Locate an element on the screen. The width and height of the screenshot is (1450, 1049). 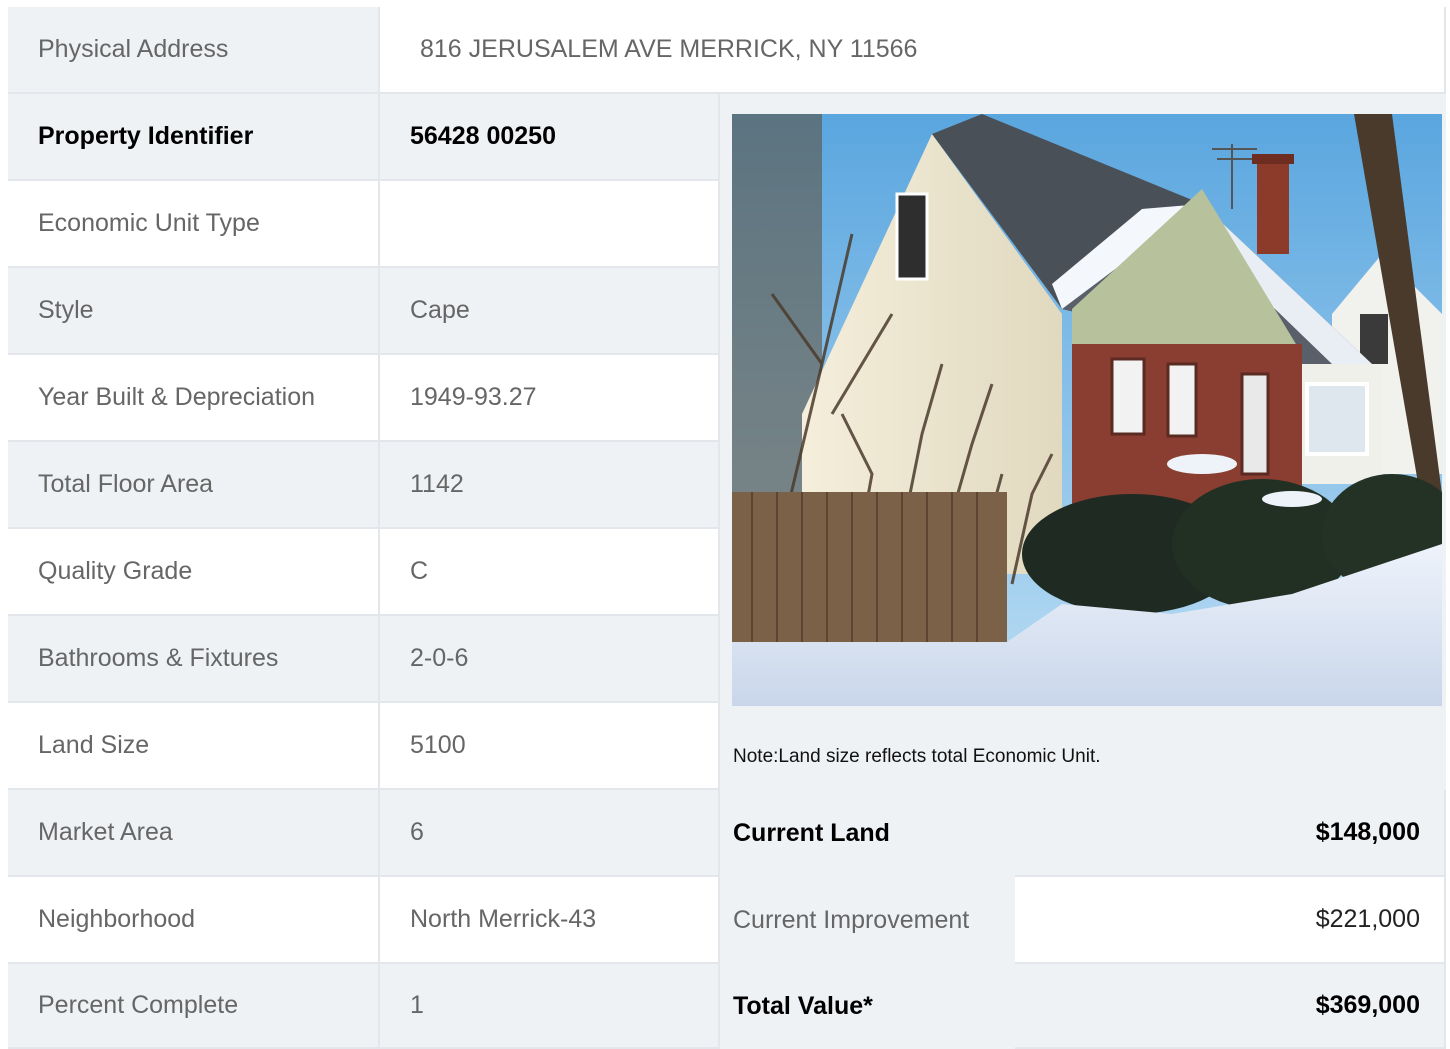
bathrooms-fixtures-value: 2-0-6 is located at coordinates (550, 659).